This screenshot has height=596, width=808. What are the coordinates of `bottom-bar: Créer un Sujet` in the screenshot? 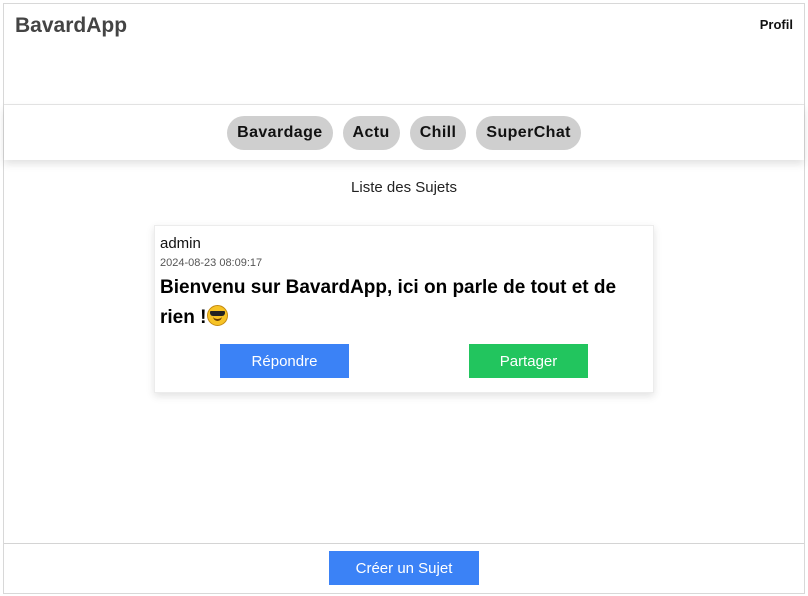 It's located at (404, 568).